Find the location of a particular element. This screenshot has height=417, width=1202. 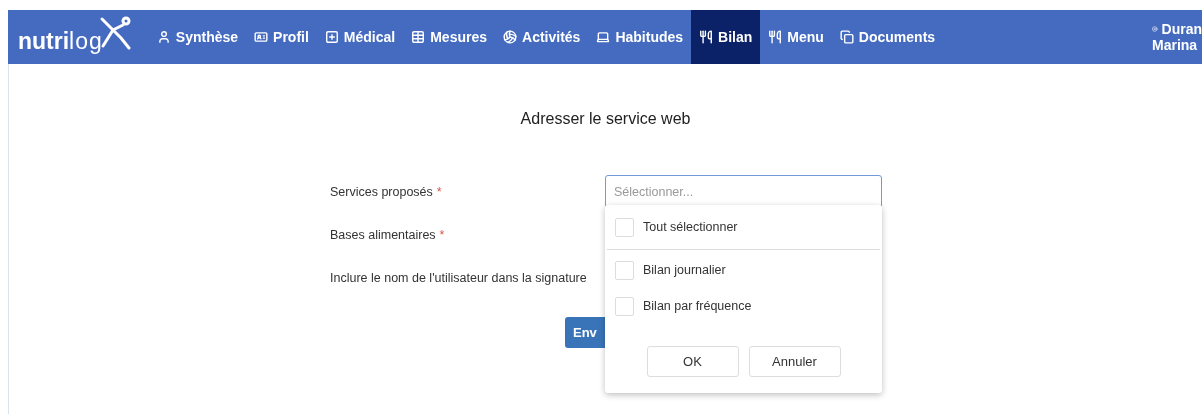

nav-item: Activités is located at coordinates (542, 37).